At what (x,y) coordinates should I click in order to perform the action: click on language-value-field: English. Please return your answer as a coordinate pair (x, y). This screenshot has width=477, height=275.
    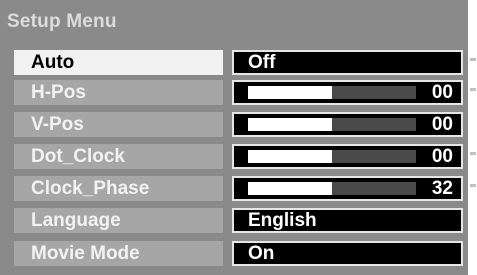
    Looking at the image, I should click on (347, 220).